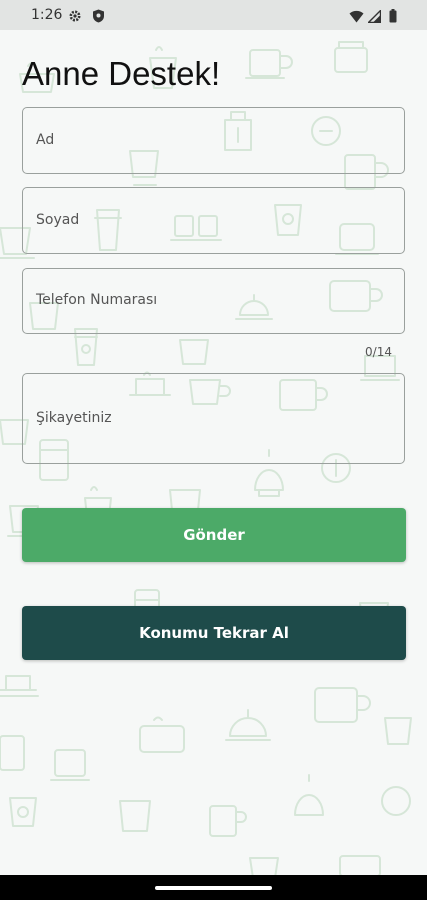 The width and height of the screenshot is (427, 900). I want to click on phone-field-placeholder: Telefon Numarası, so click(97, 300).